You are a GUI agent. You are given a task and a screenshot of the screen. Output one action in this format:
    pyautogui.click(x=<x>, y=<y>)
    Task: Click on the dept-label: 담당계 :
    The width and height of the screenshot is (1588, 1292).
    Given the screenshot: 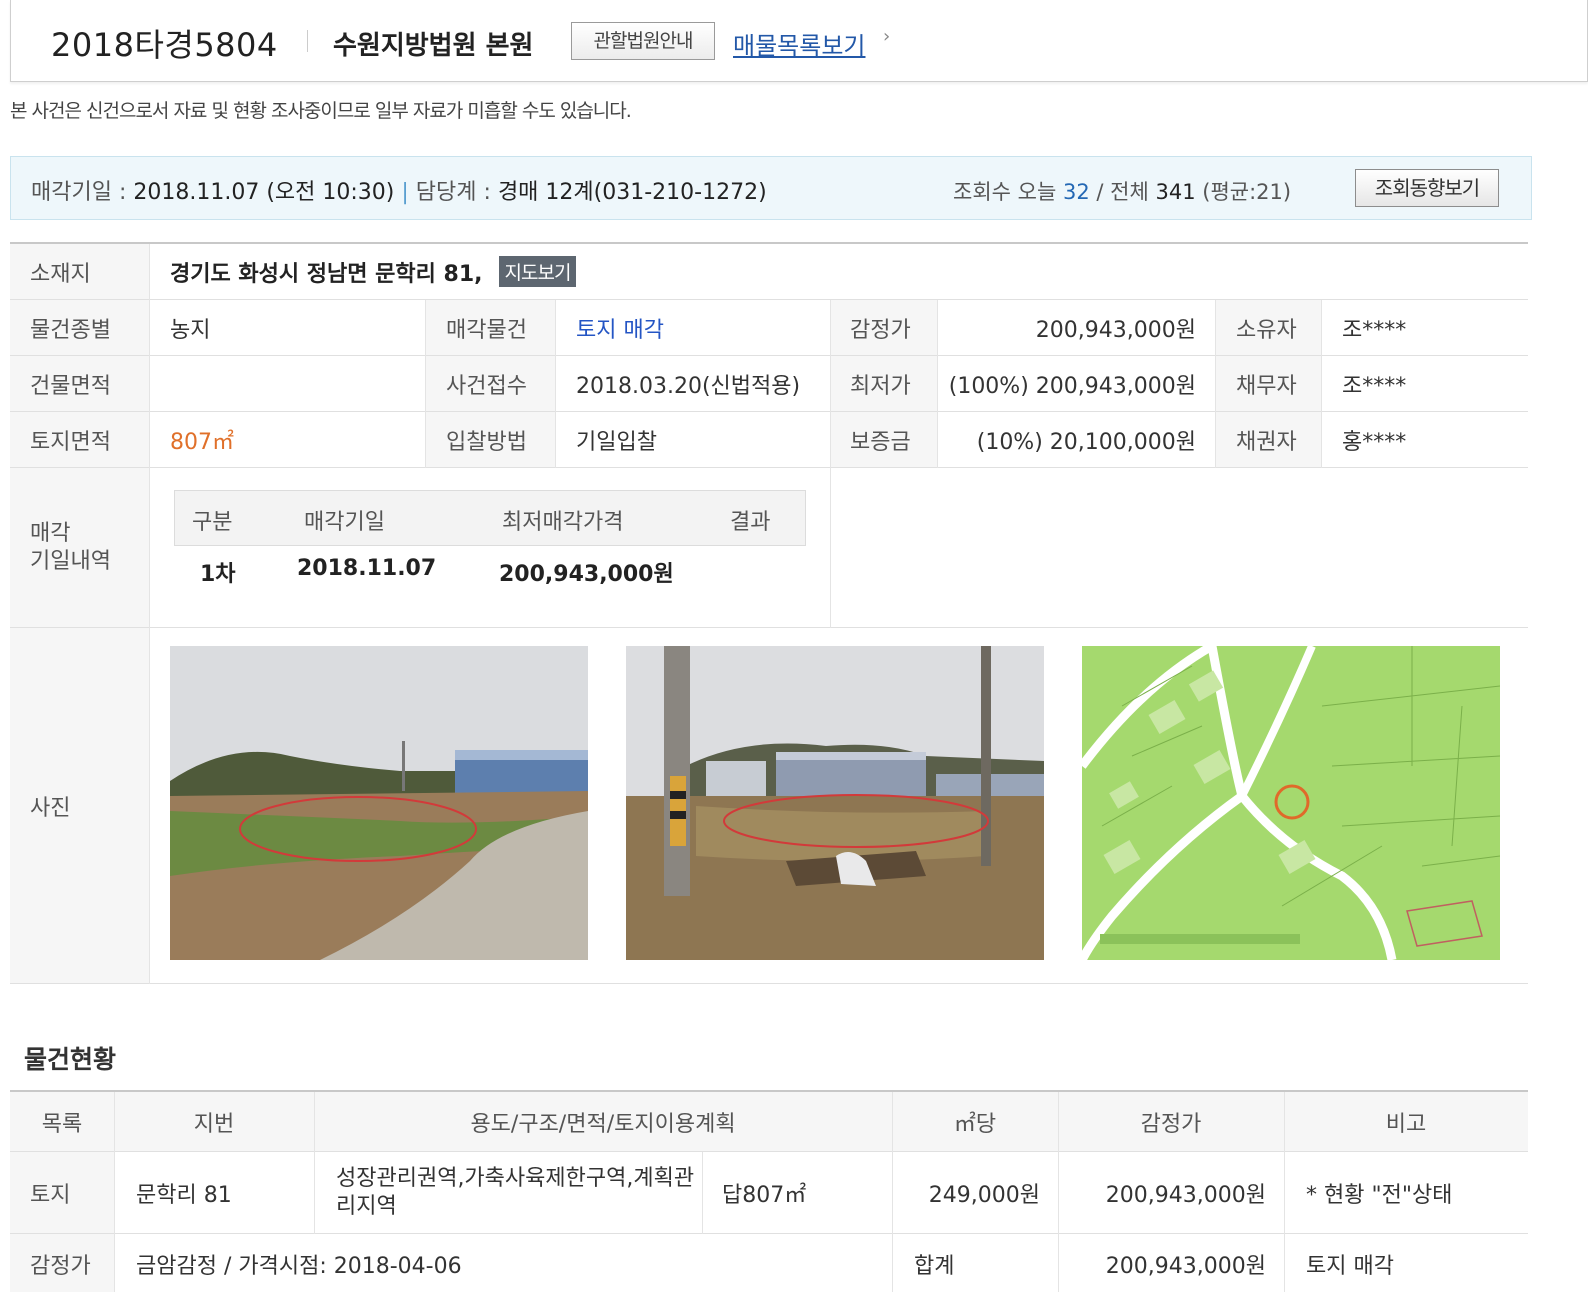 What is the action you would take?
    pyautogui.click(x=453, y=192)
    